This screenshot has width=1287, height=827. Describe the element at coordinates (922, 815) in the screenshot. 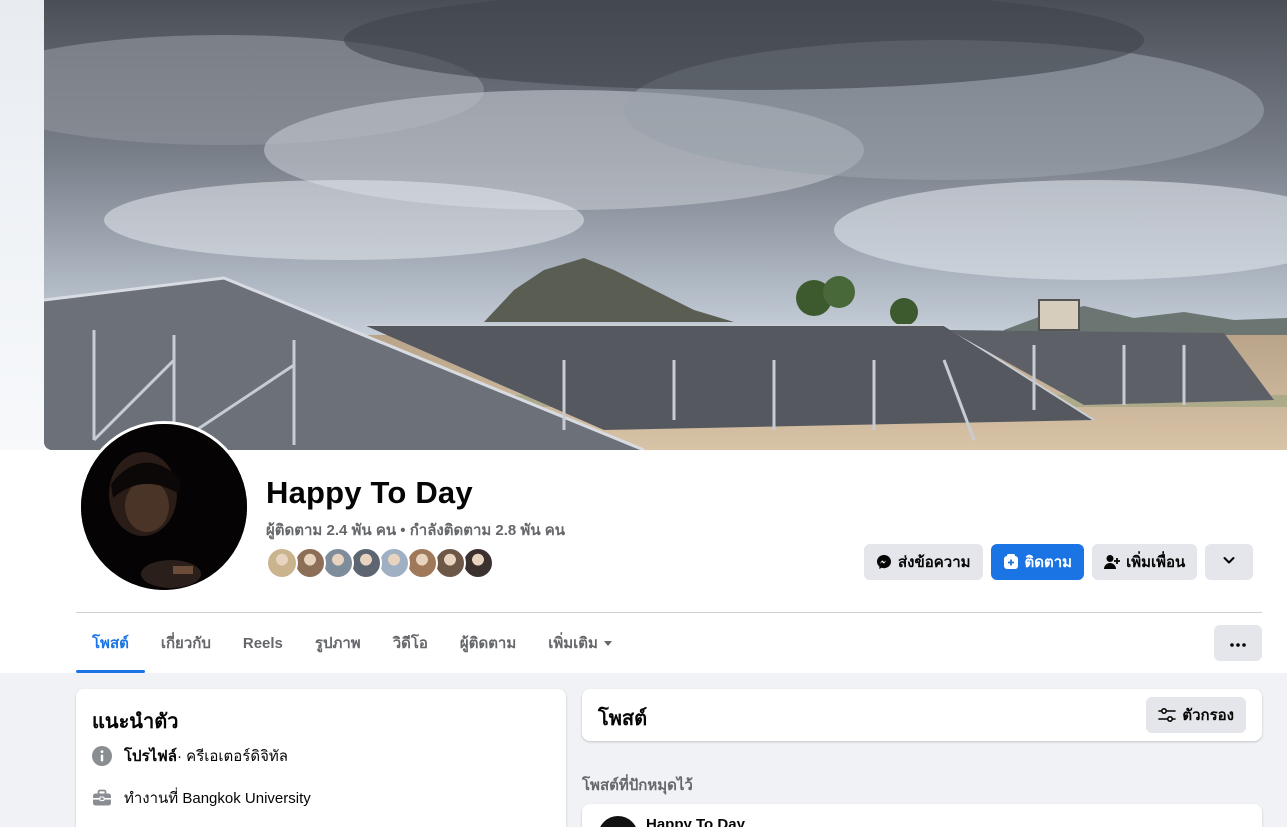

I see `pinned-post: Happy To Day` at that location.